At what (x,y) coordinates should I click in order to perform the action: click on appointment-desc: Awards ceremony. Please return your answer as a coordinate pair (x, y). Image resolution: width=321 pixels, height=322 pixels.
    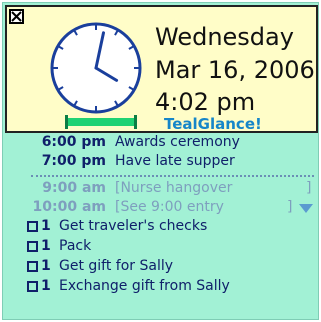
    Looking at the image, I should click on (177, 142).